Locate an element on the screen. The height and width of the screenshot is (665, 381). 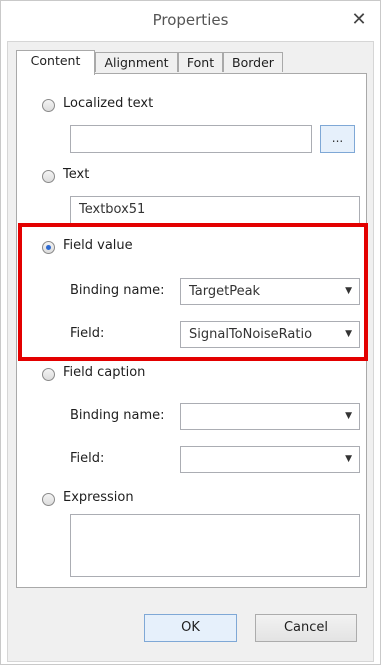
field-caption-radio is located at coordinates (48, 374).